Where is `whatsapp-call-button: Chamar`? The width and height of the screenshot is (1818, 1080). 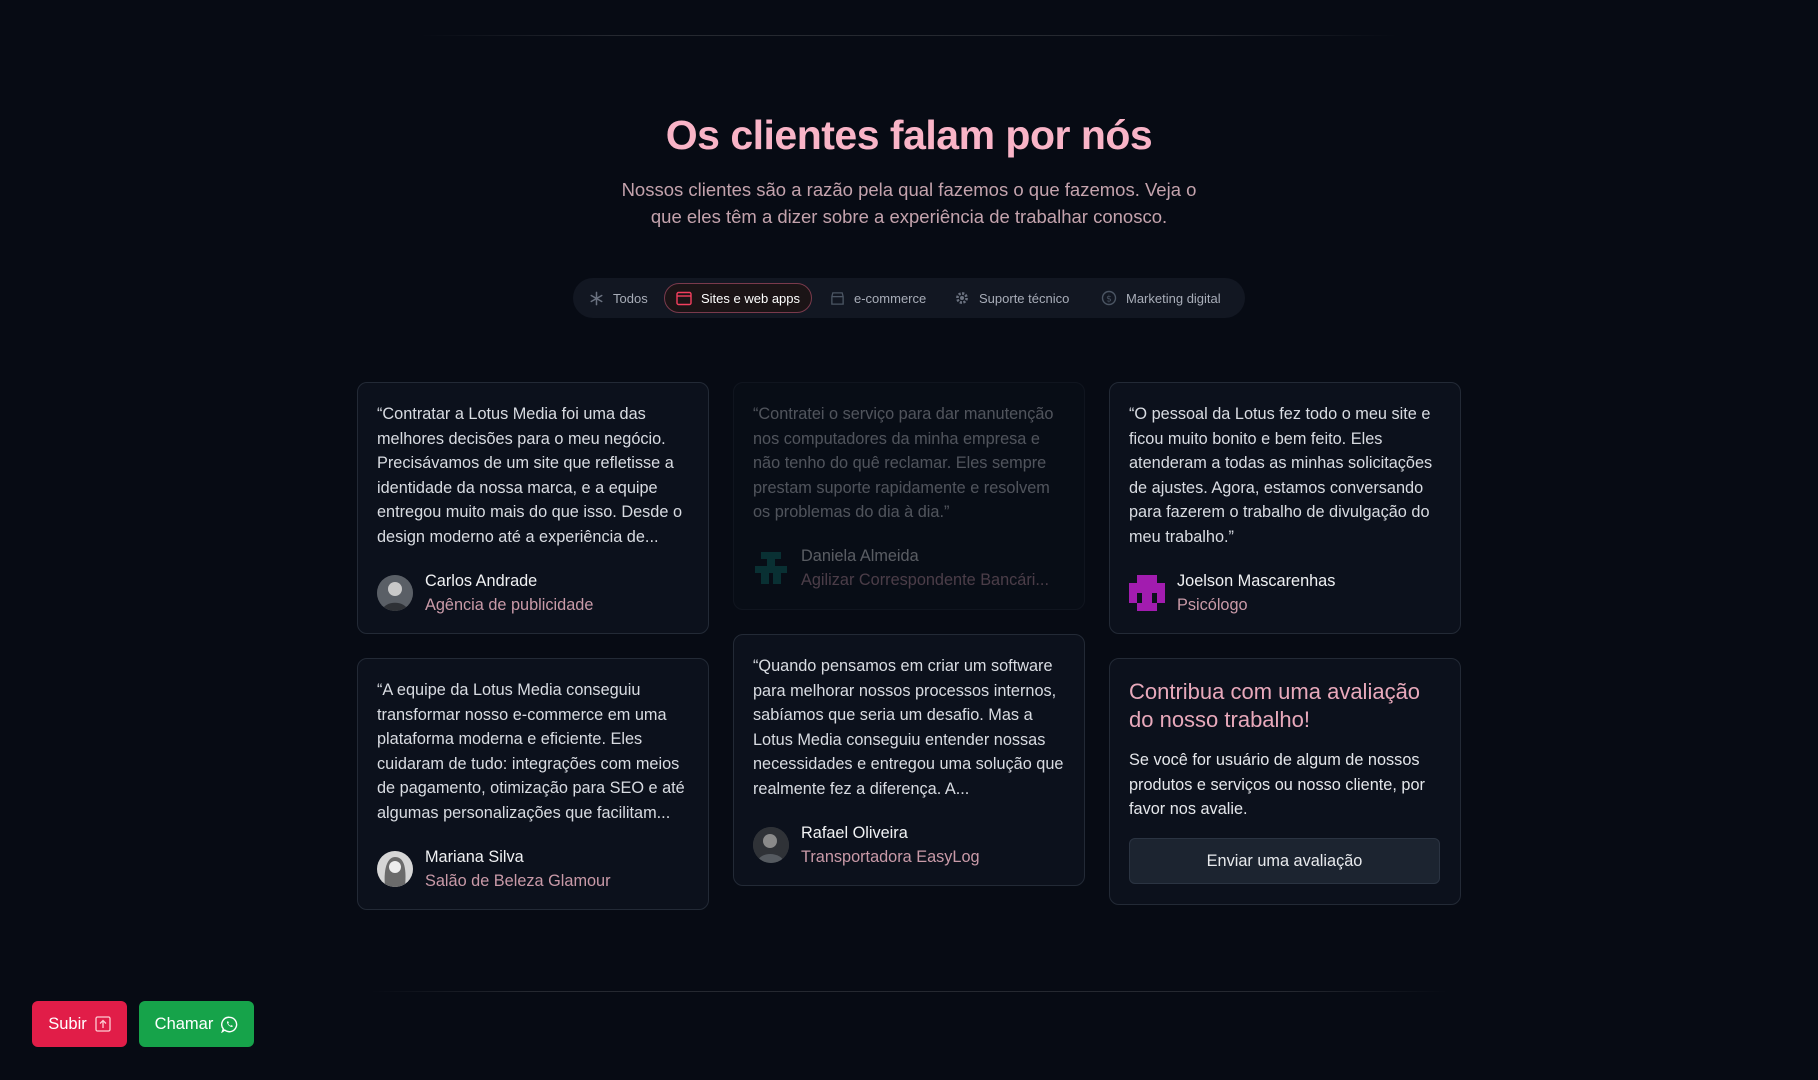
whatsapp-call-button: Chamar is located at coordinates (196, 1024).